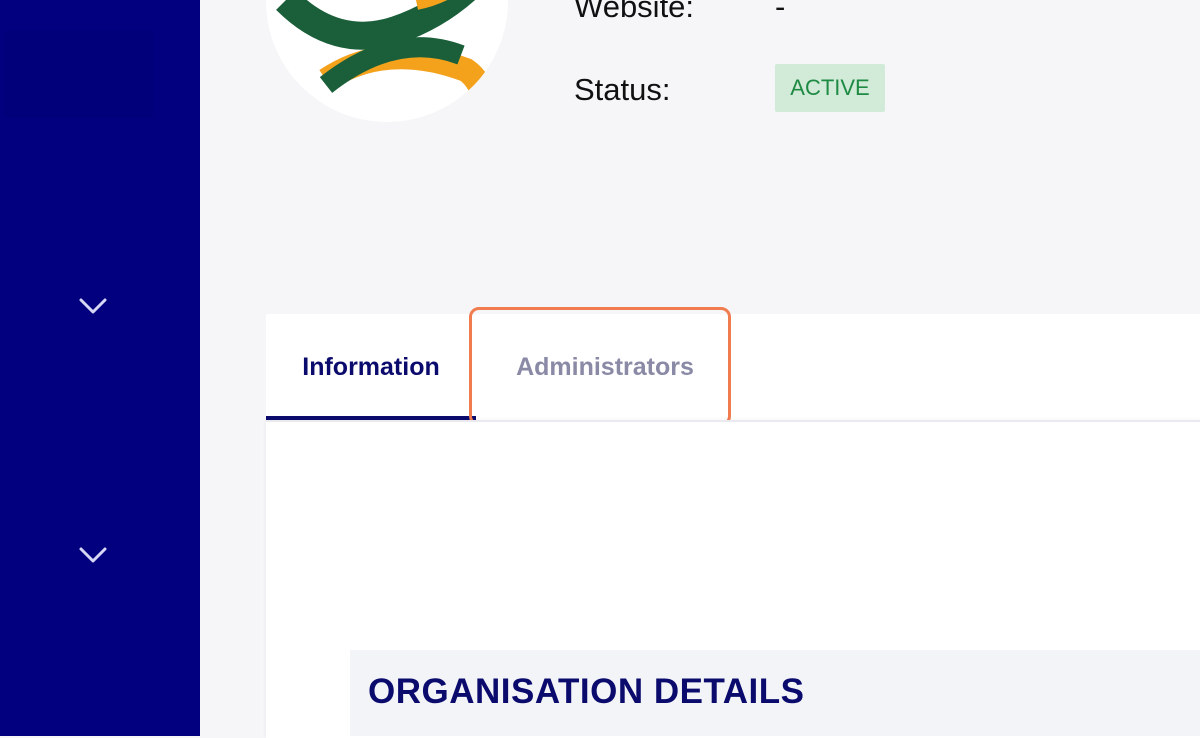 The image size is (1200, 738). What do you see at coordinates (622, 89) in the screenshot?
I see `status-label: Status:` at bounding box center [622, 89].